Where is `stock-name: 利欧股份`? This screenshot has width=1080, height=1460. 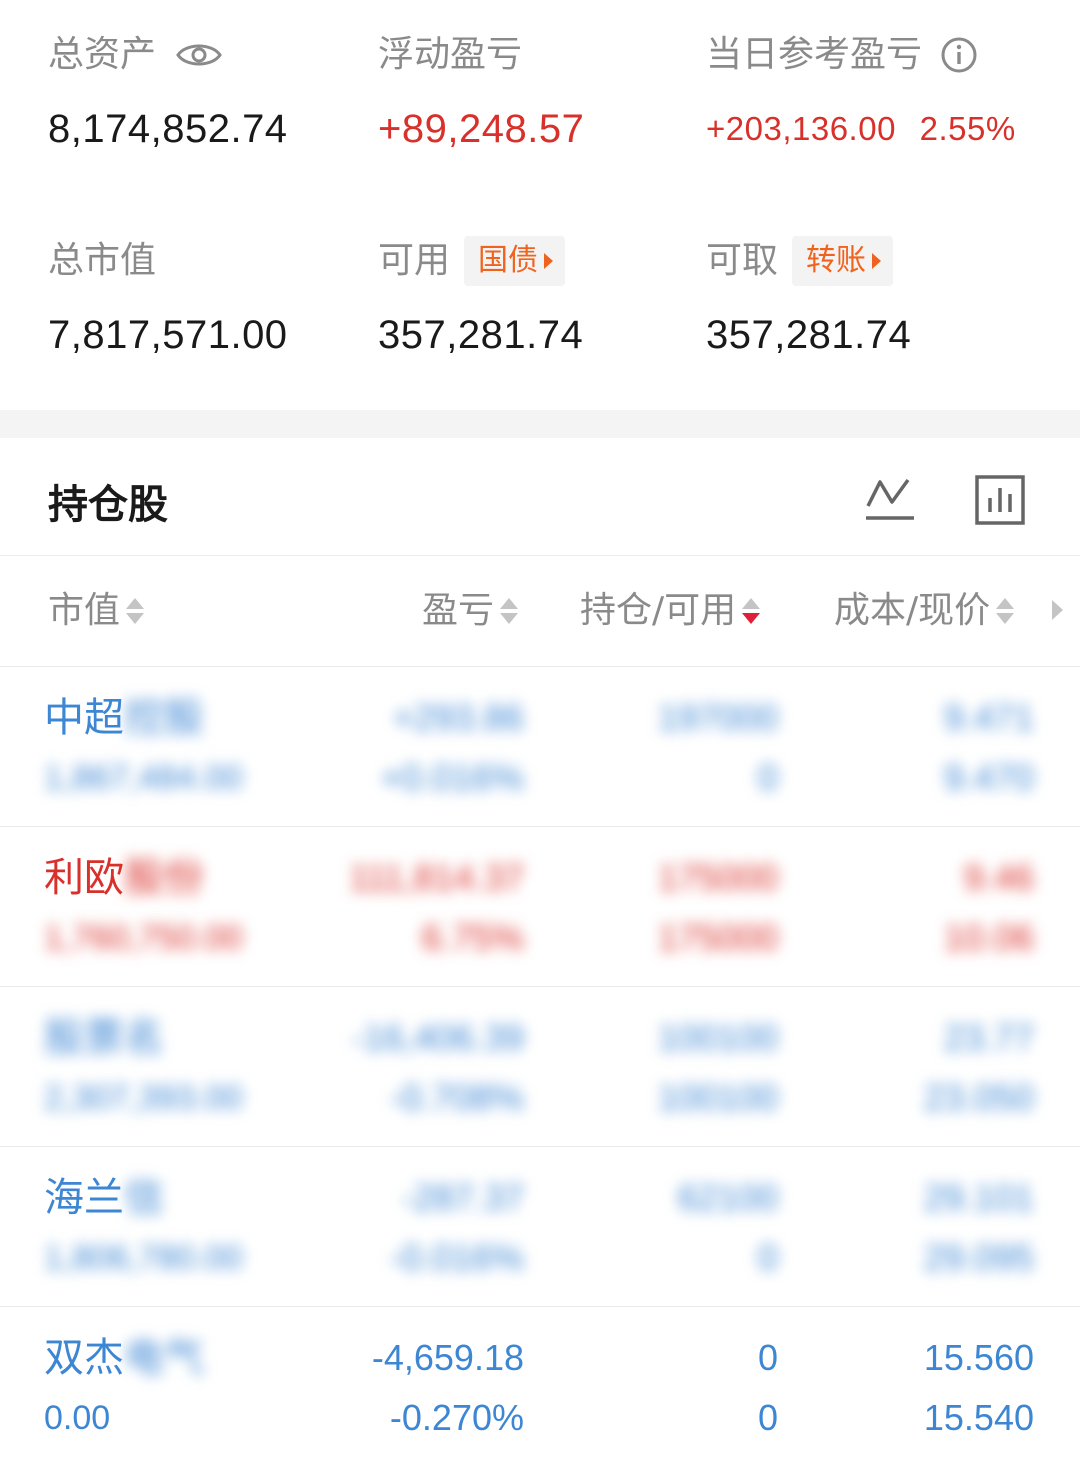 stock-name: 利欧股份 is located at coordinates (124, 878).